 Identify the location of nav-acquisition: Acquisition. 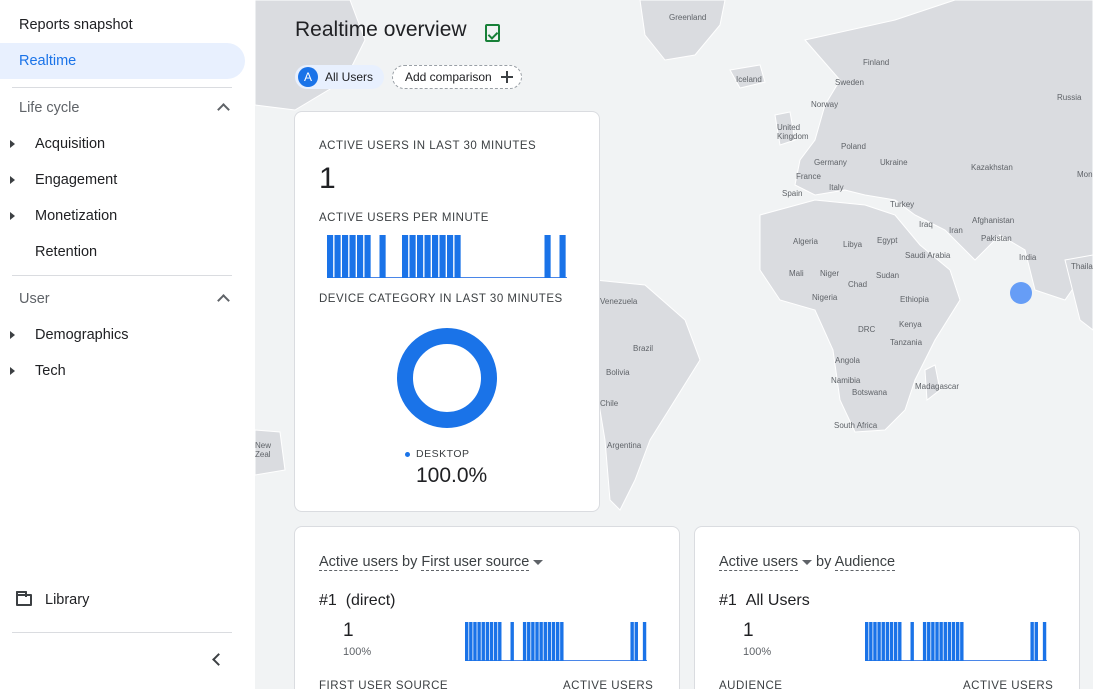
(122, 144).